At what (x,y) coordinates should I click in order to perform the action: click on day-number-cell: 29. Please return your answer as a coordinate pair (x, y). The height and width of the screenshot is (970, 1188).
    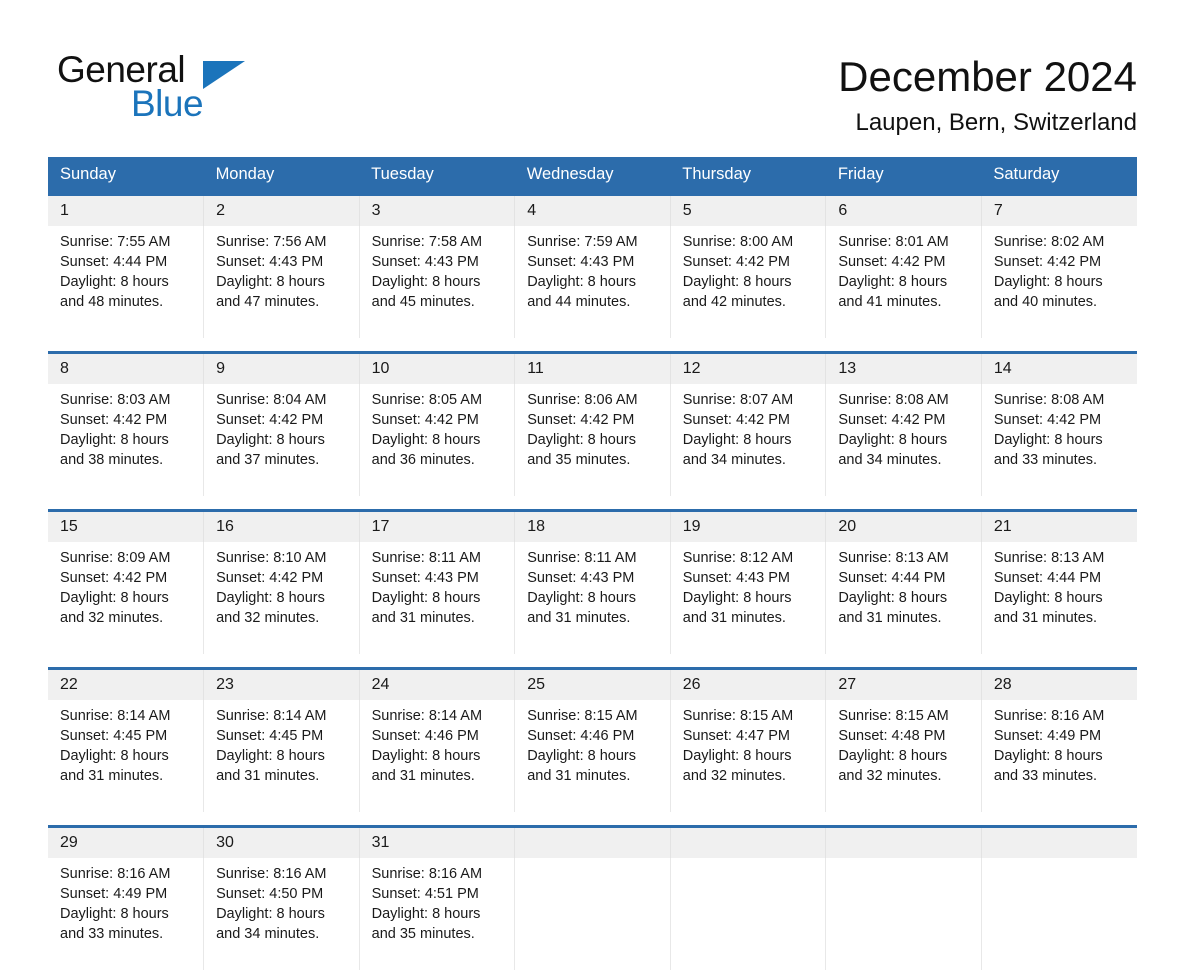
    Looking at the image, I should click on (126, 843).